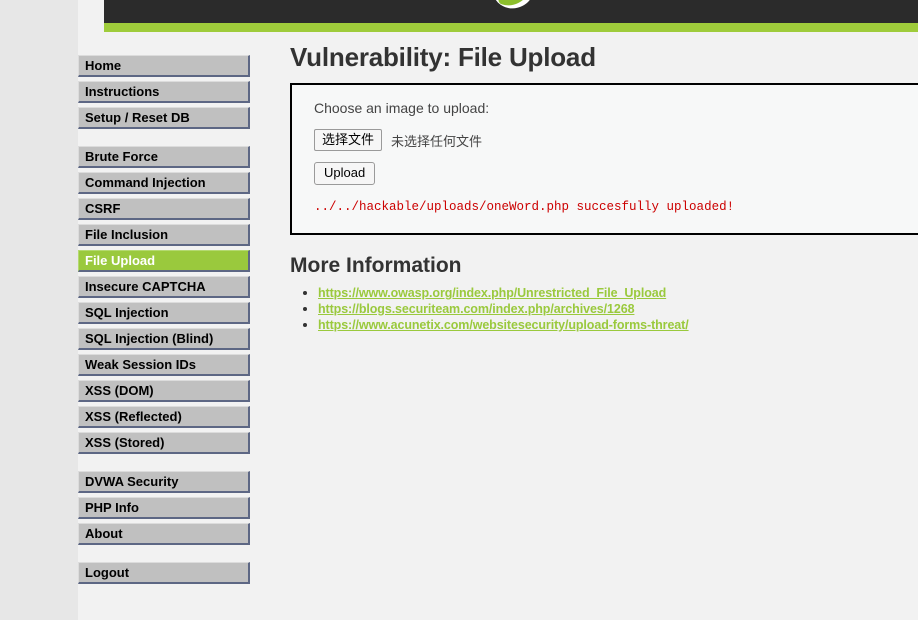 The image size is (918, 620). I want to click on site-header, so click(511, 11).